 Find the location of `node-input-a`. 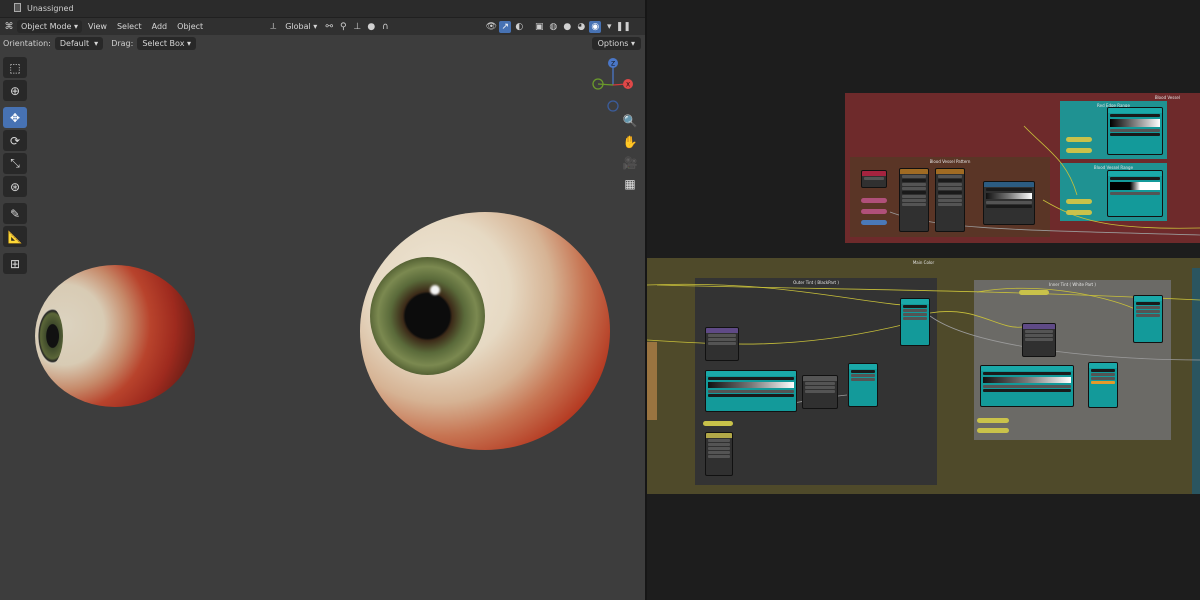

node-input-a is located at coordinates (874, 179).